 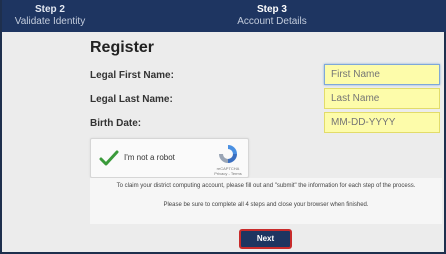 What do you see at coordinates (49, 9) in the screenshot?
I see `step-2-number: Step 2` at bounding box center [49, 9].